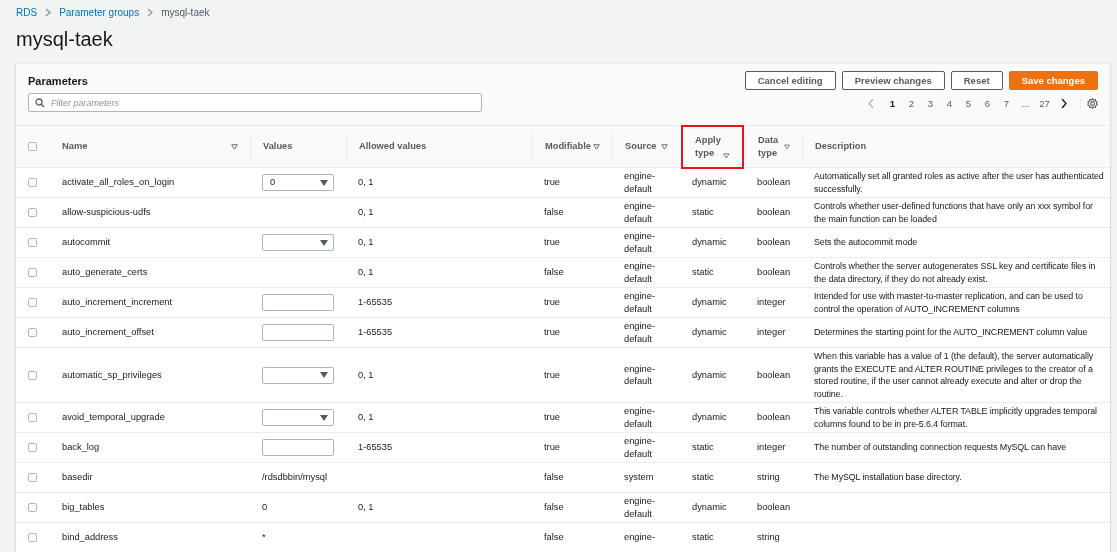 The image size is (1117, 552). What do you see at coordinates (118, 182) in the screenshot?
I see `parameter-name: activate_all_roles_on_login` at bounding box center [118, 182].